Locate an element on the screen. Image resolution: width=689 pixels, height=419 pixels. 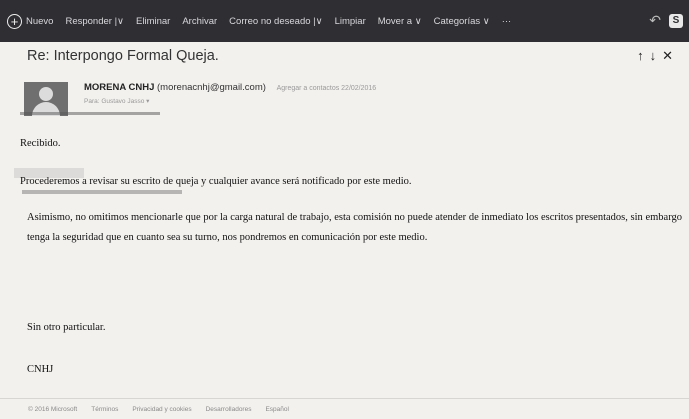
message-navigation: ↑↓✕ is located at coordinates (658, 56).